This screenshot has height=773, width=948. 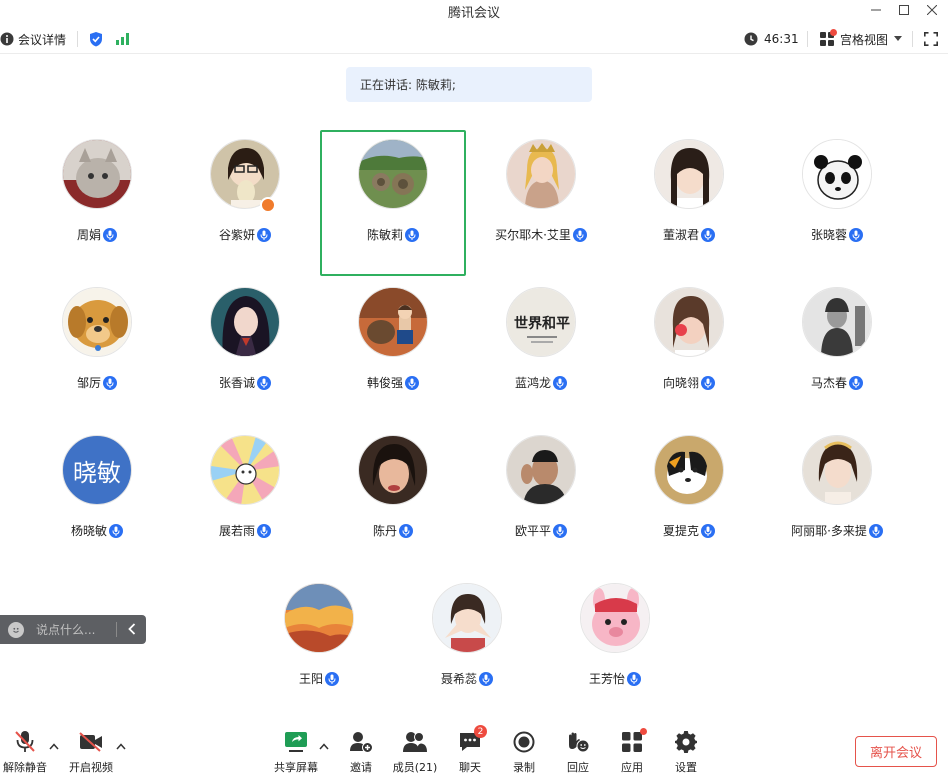 I want to click on participant-tile: 张晓蓉, so click(x=837, y=203).